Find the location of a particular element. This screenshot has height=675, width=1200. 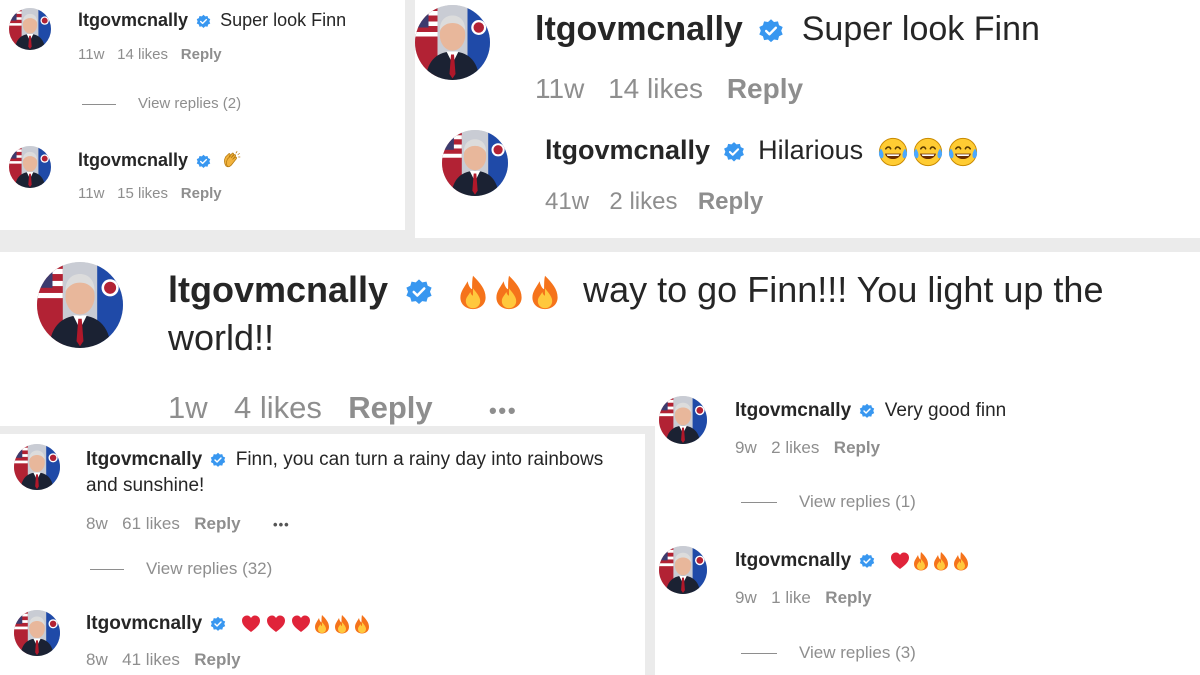

view-replies-button: View replies (2) is located at coordinates (161, 103).